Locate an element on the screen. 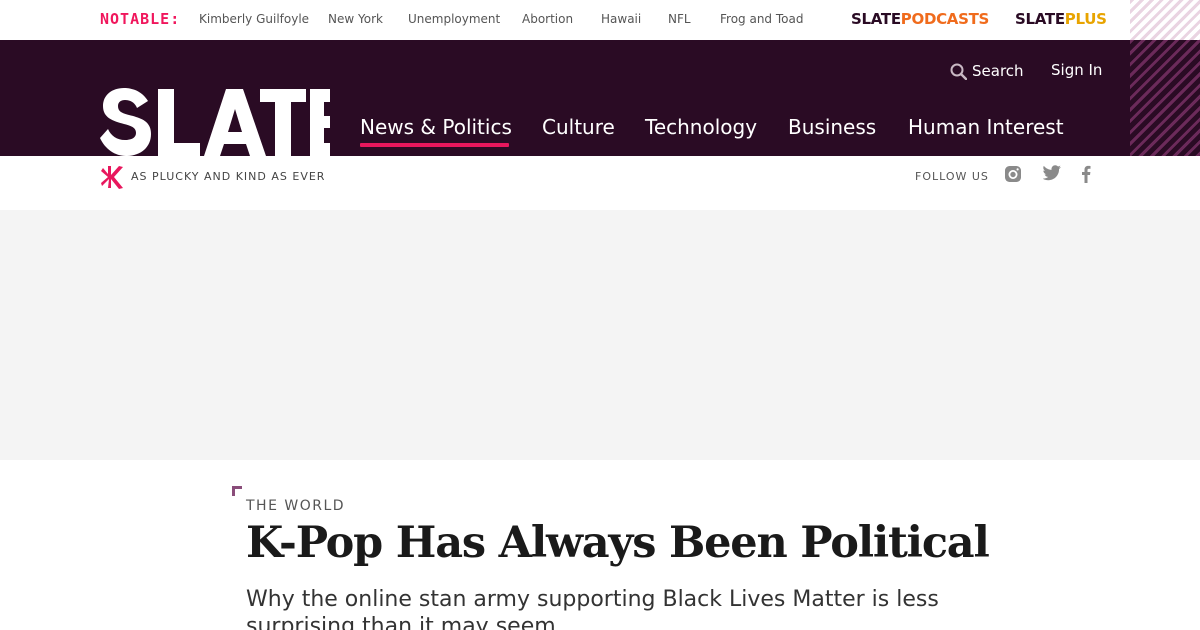 This screenshot has height=630, width=1200. search-button: Search is located at coordinates (987, 71).